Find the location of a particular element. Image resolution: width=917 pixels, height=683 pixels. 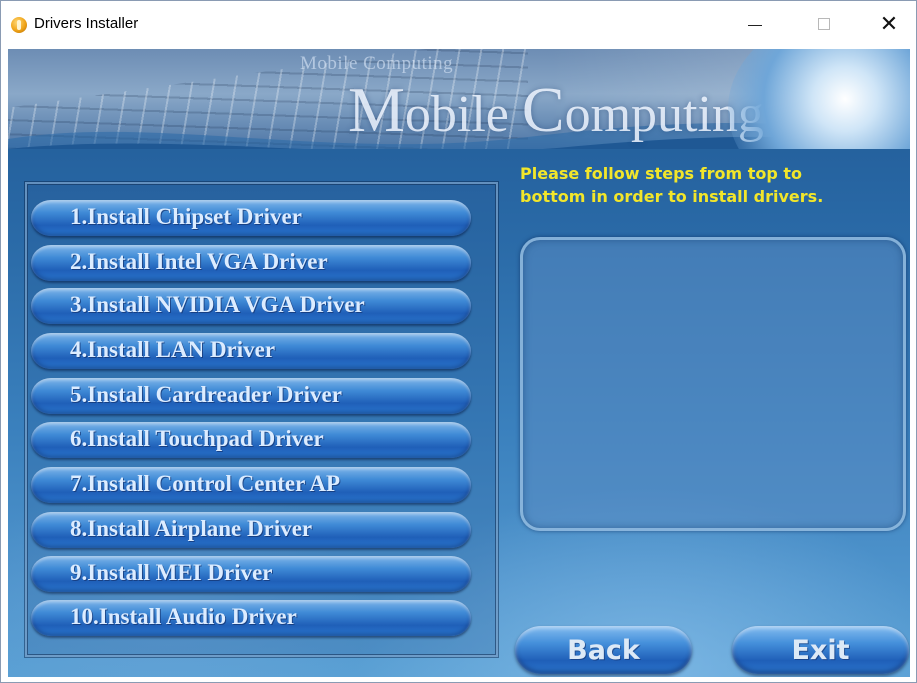

driver-button-label: 1.Install Chipset Driver is located at coordinates (186, 216).